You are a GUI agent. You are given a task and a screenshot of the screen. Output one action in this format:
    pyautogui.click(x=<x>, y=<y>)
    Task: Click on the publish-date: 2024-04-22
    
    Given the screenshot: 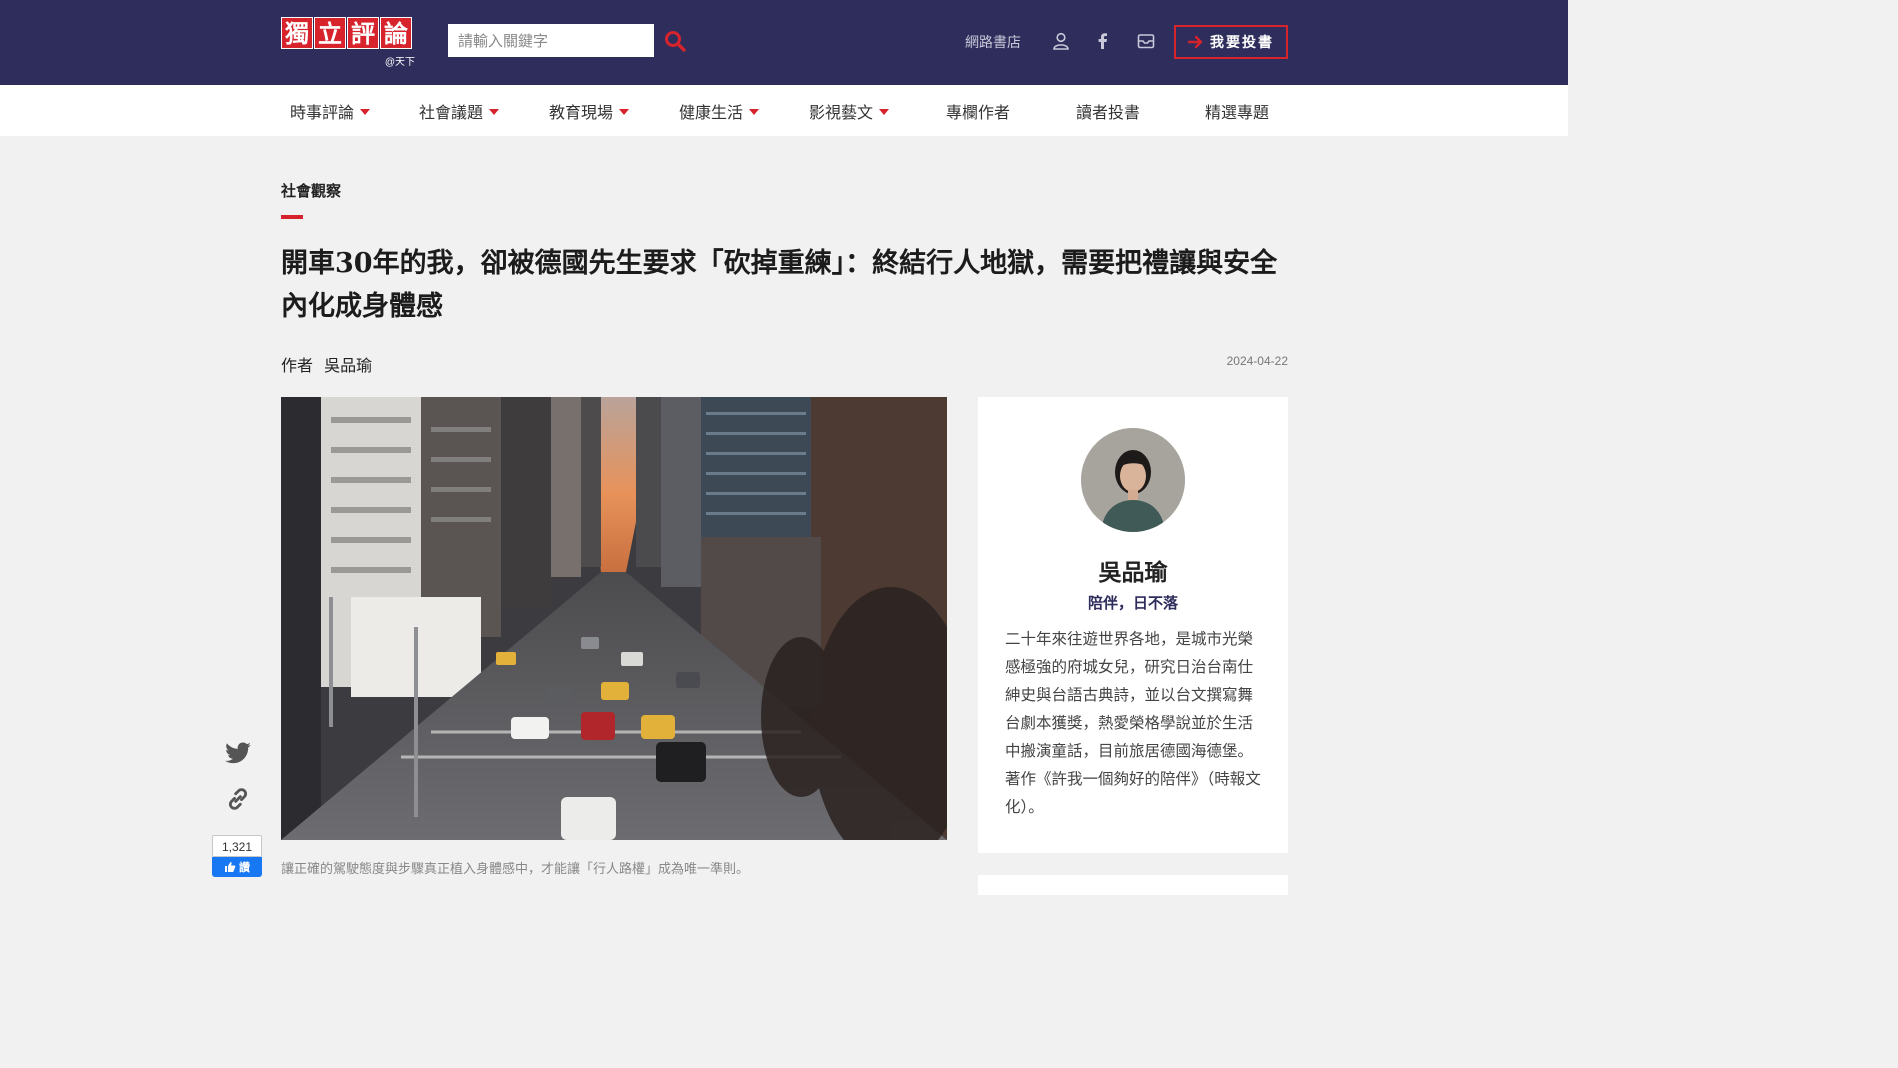 What is the action you would take?
    pyautogui.click(x=1257, y=361)
    